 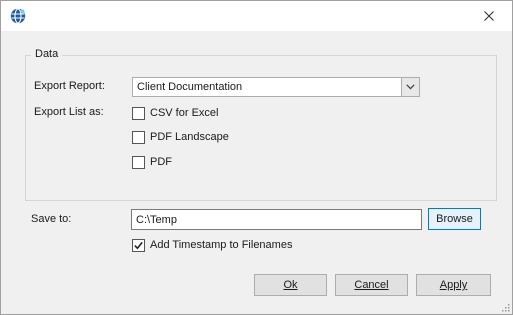 What do you see at coordinates (161, 162) in the screenshot?
I see `pdf-label: PDF` at bounding box center [161, 162].